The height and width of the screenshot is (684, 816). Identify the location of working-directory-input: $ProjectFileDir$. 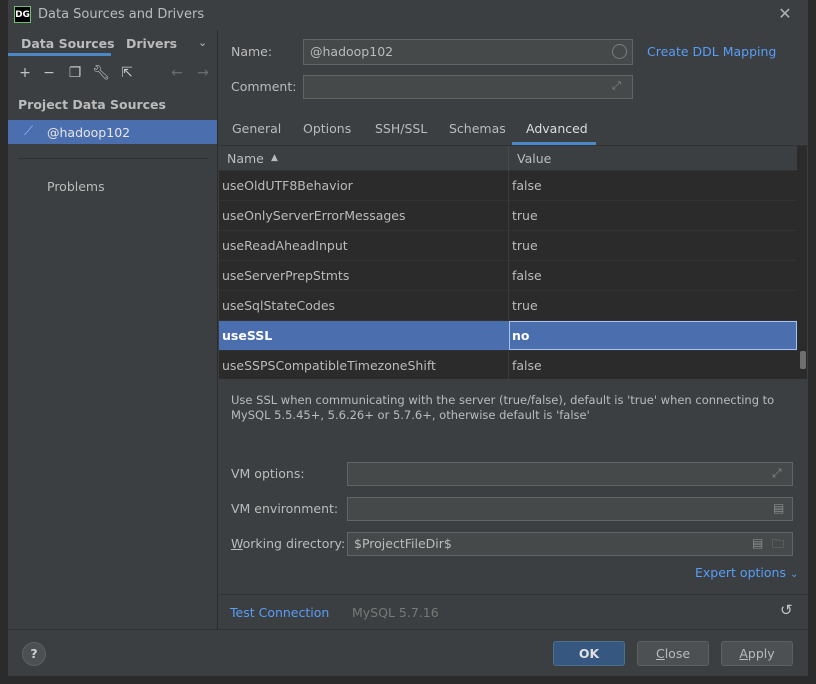
(570, 544).